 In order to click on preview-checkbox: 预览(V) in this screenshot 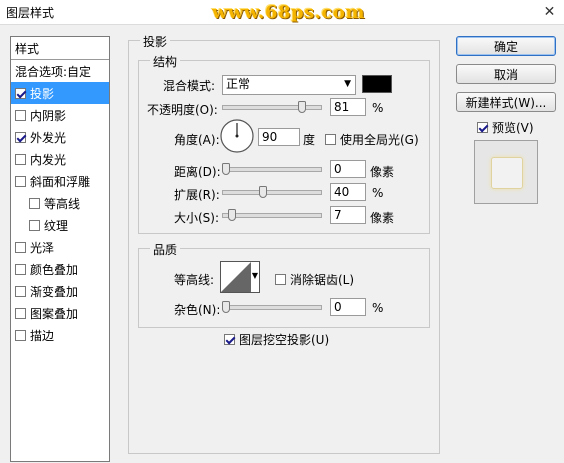, I will do `click(505, 127)`.